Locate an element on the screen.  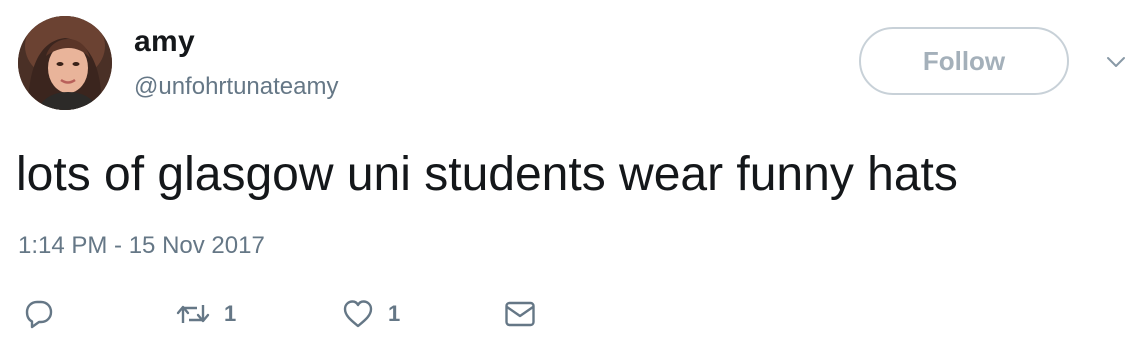
direct-message-button is located at coordinates (520, 314).